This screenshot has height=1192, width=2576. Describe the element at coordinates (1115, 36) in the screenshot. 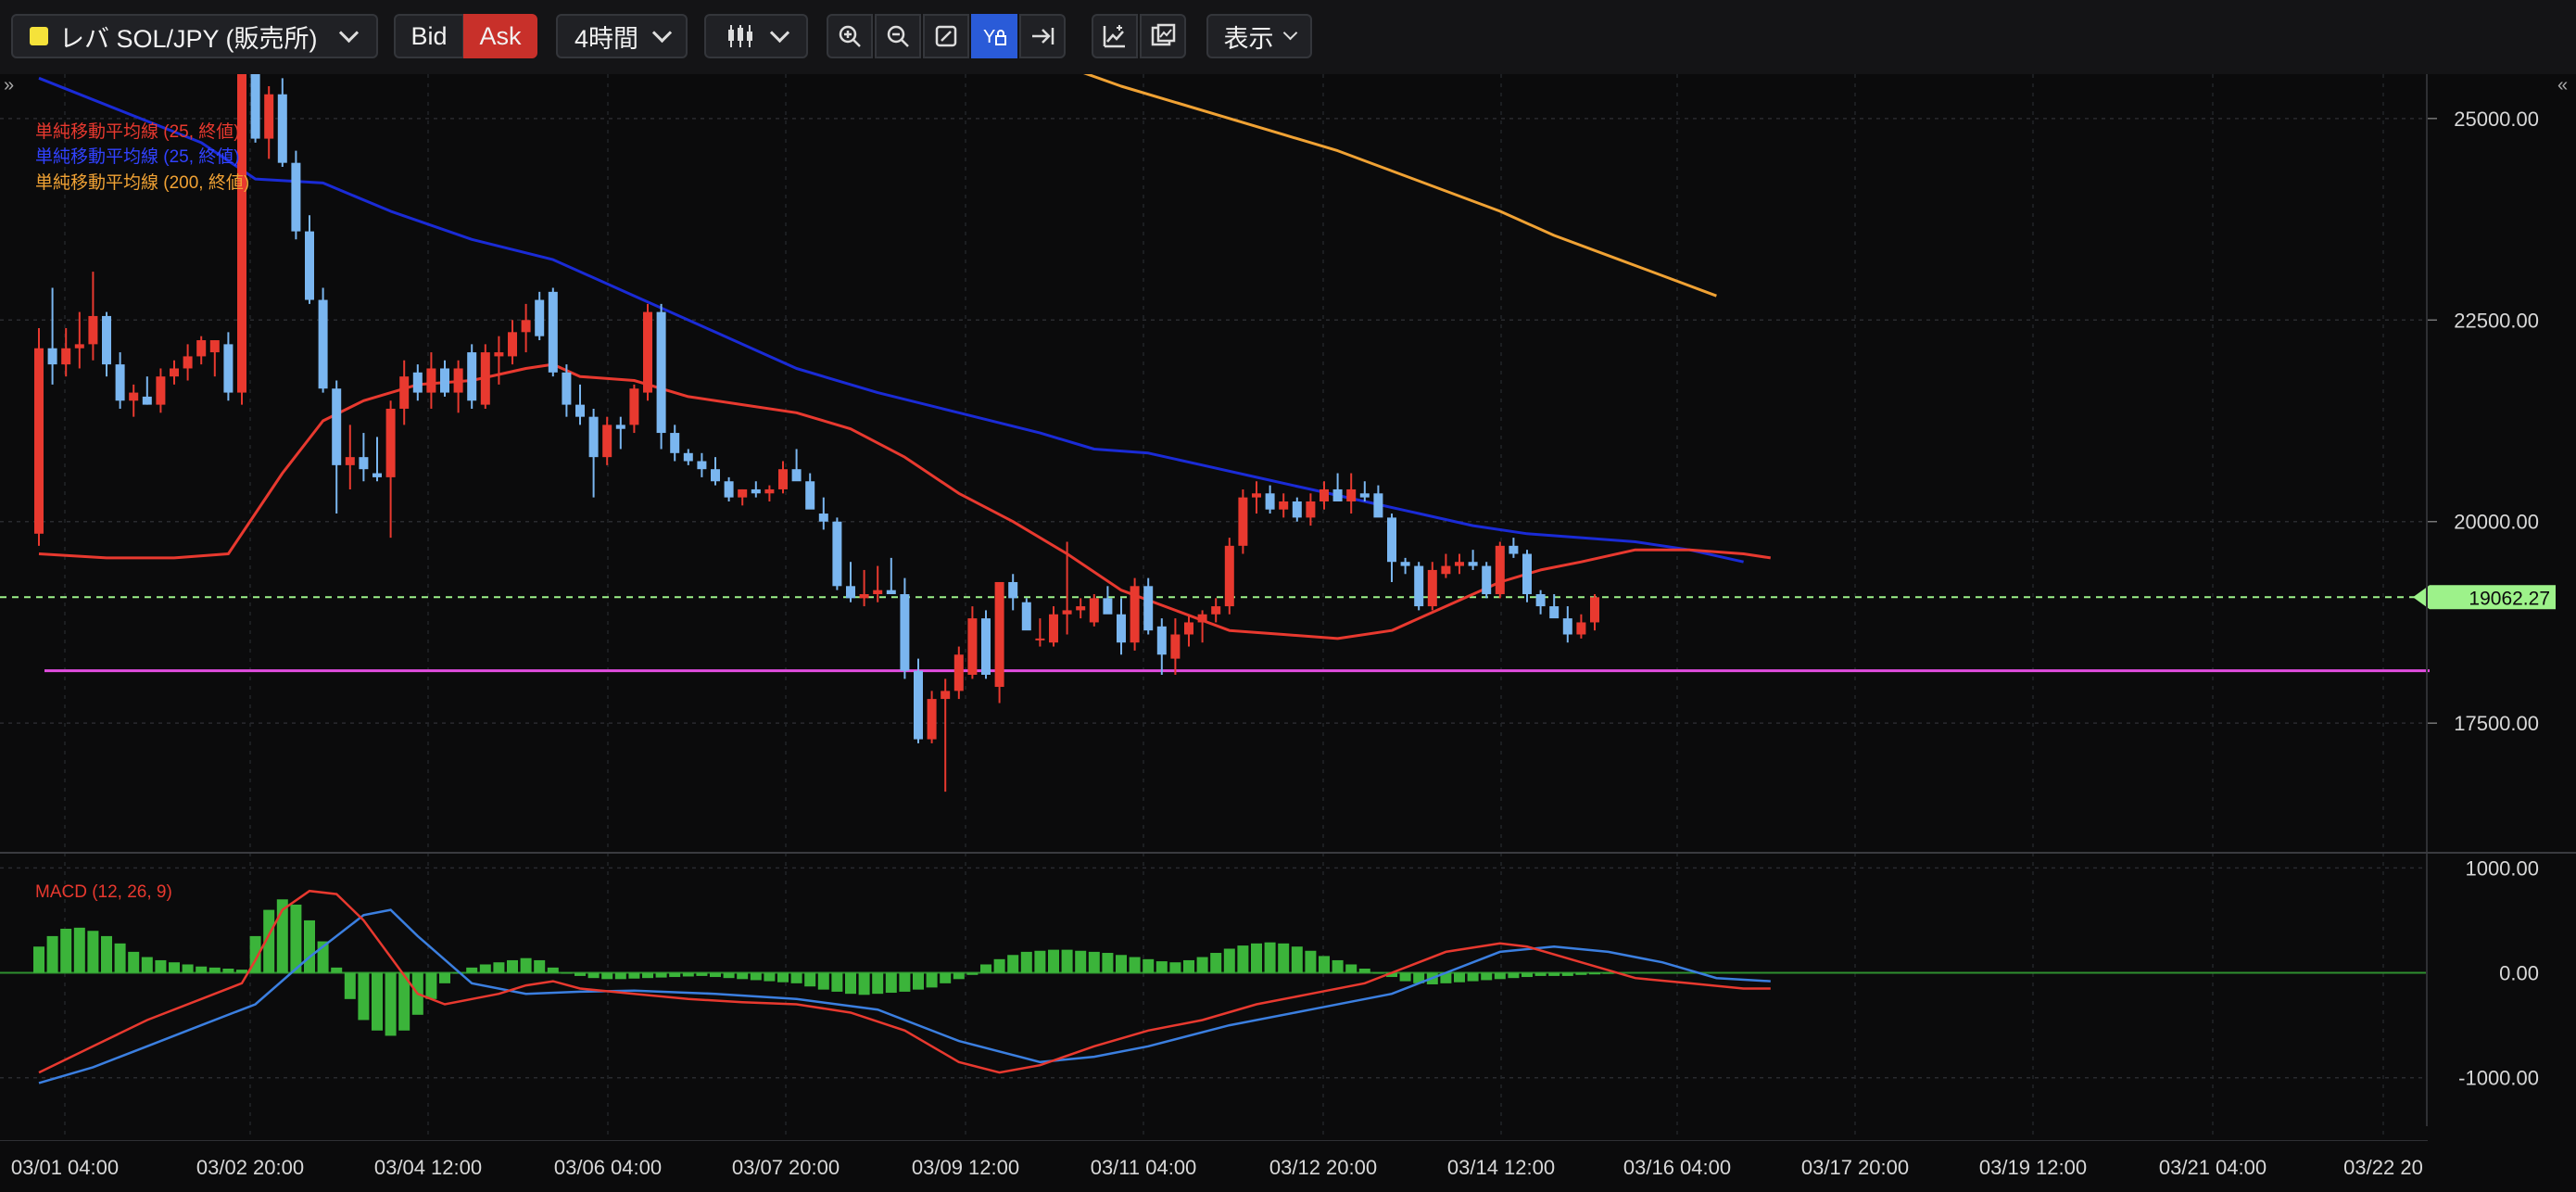

I see `add-indicator-button` at that location.